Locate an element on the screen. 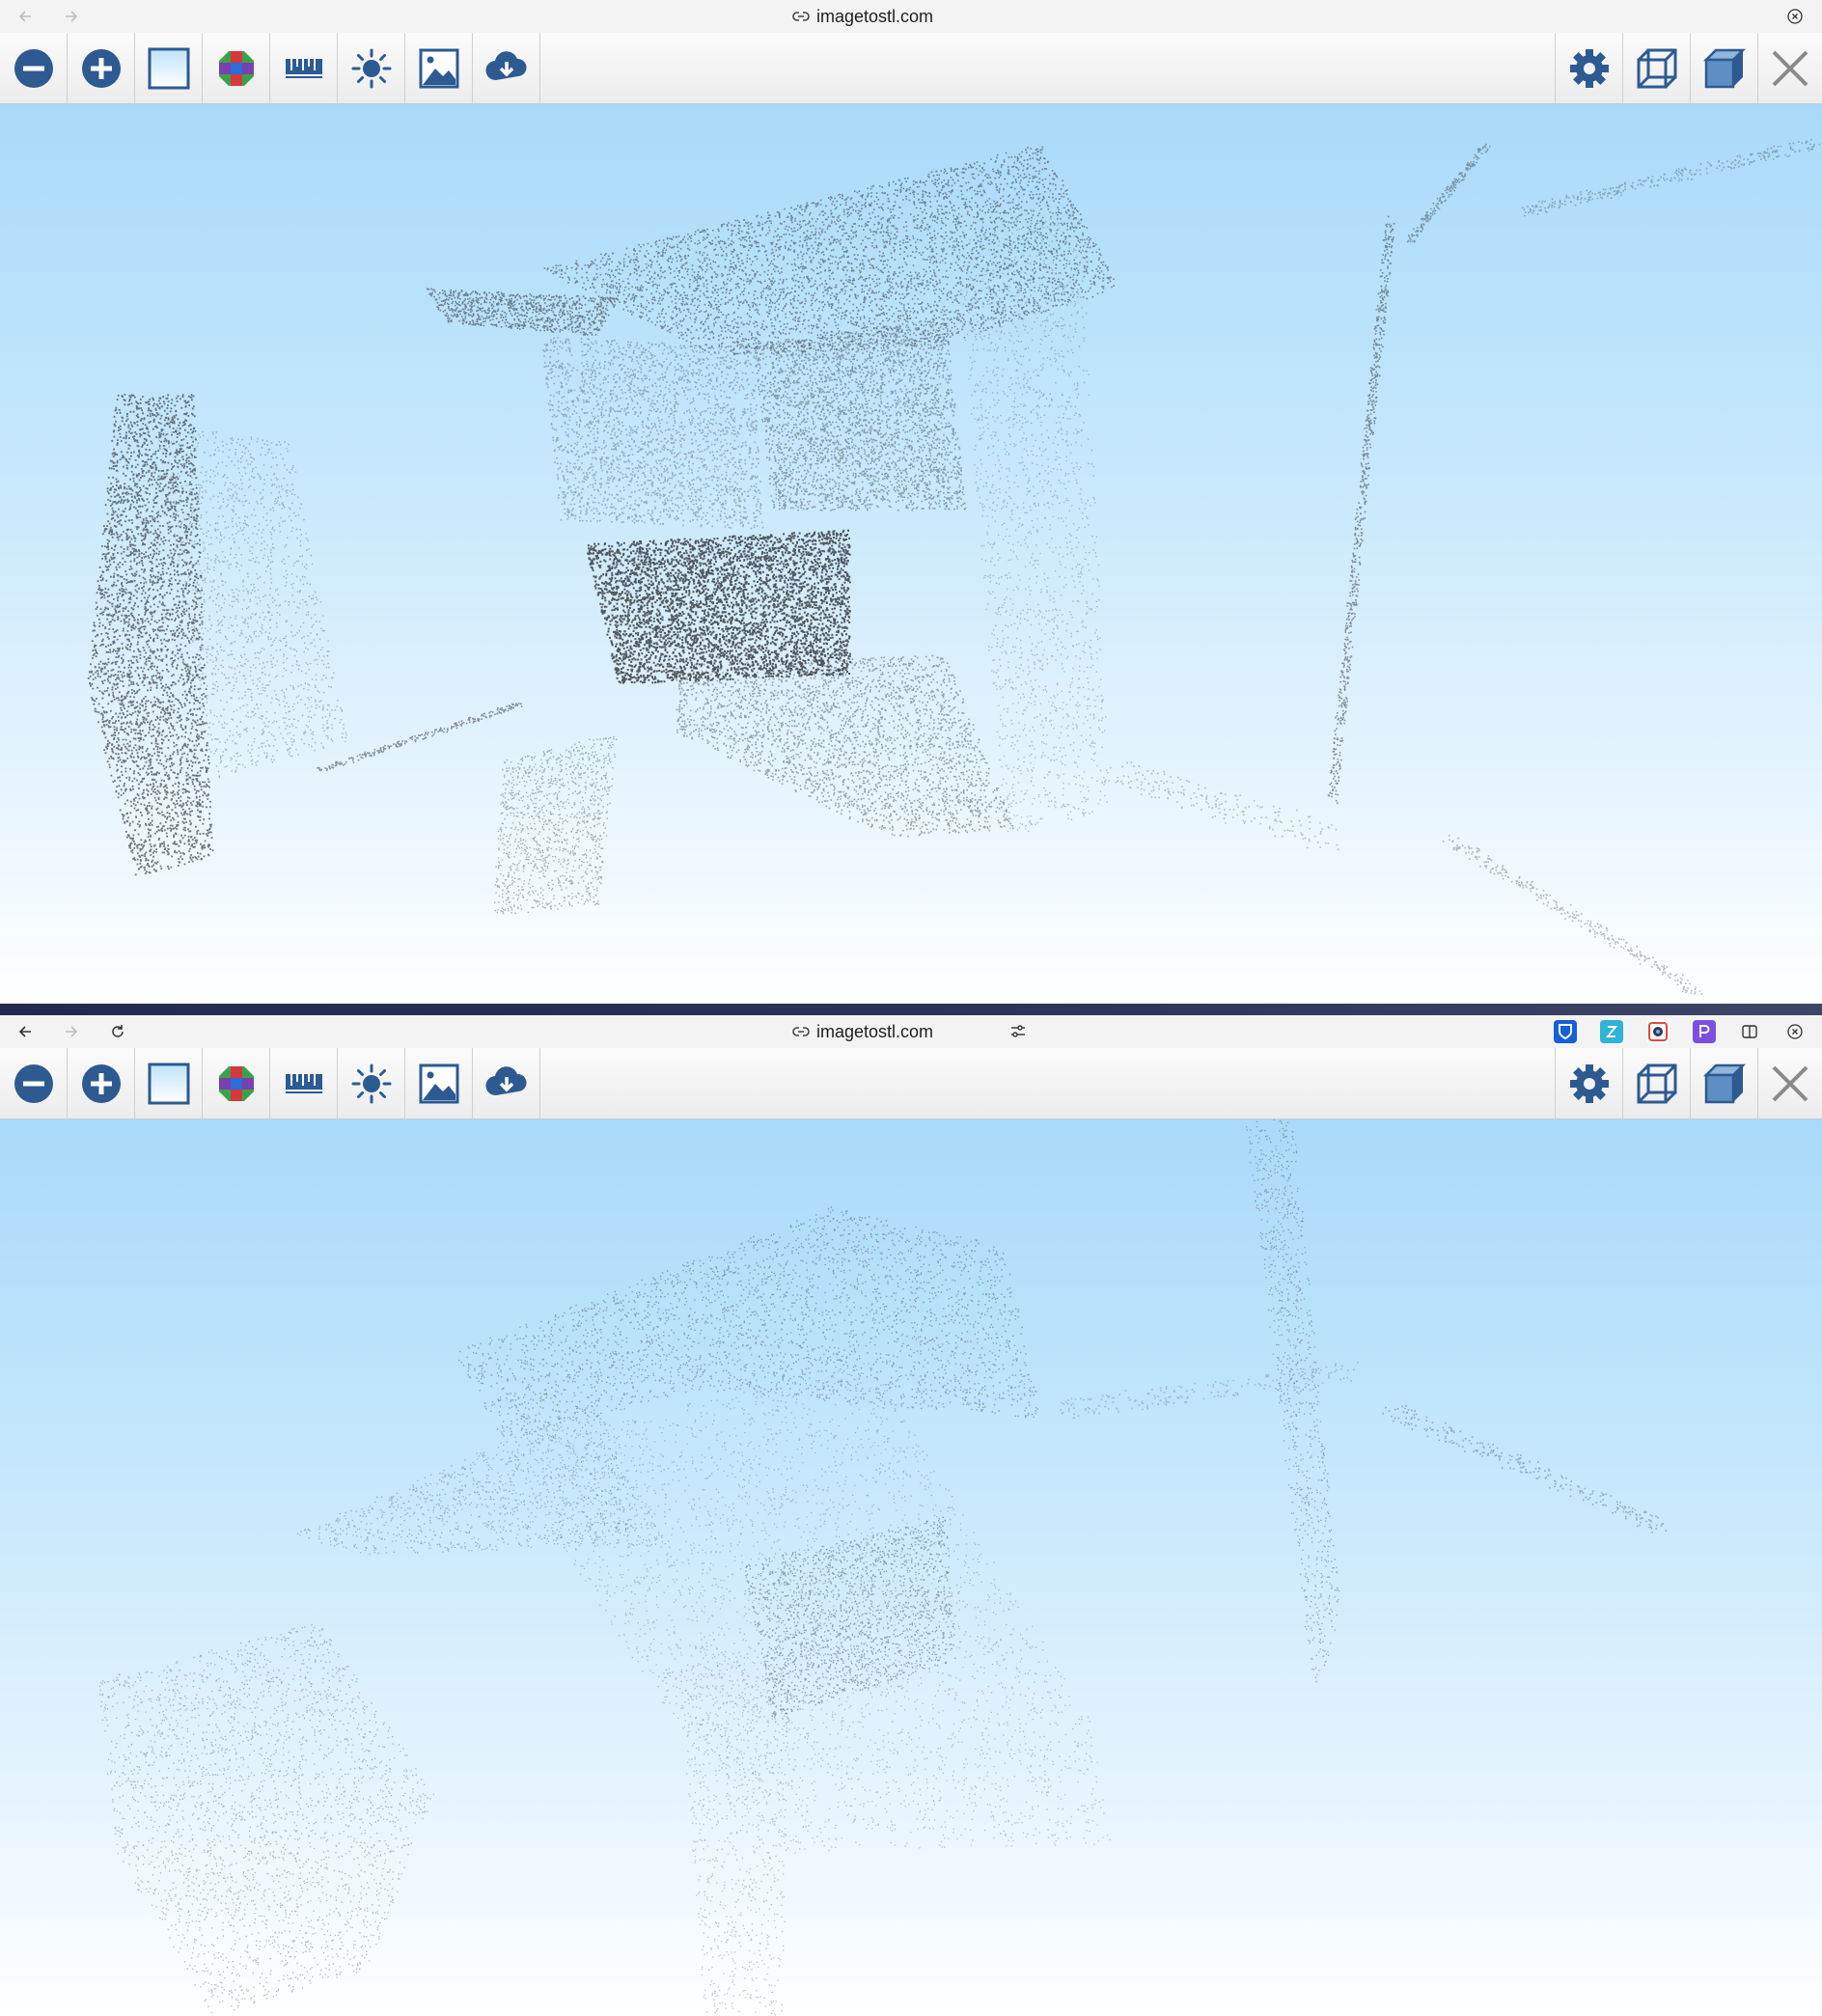 This screenshot has height=2016, width=1822. window-divider is located at coordinates (911, 1009).